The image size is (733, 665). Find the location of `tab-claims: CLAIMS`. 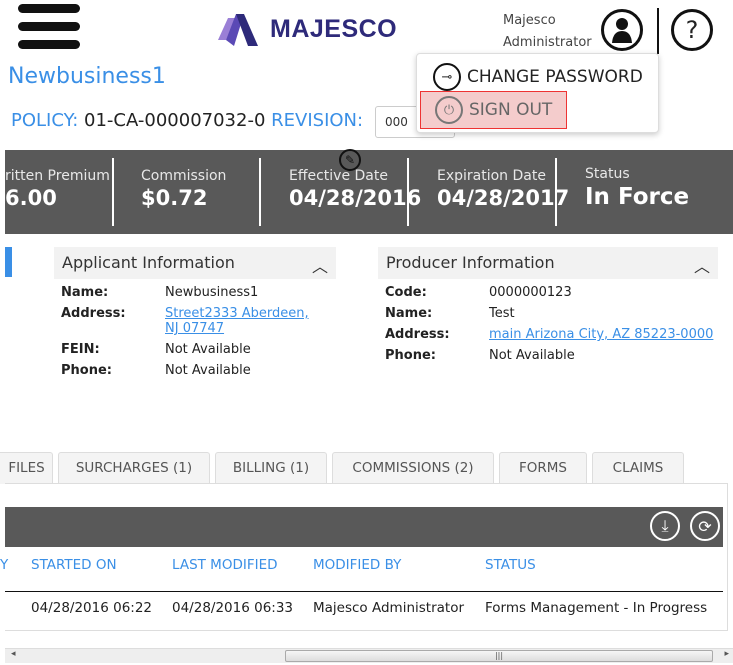

tab-claims: CLAIMS is located at coordinates (638, 468).